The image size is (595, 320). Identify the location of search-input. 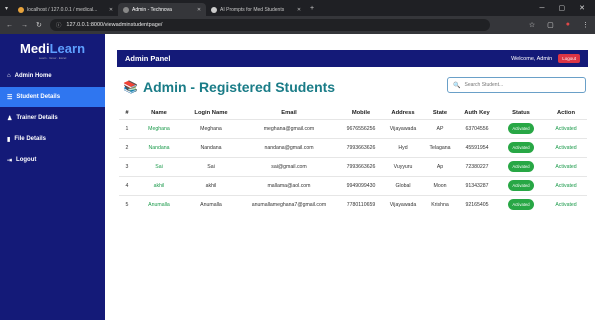
(519, 85).